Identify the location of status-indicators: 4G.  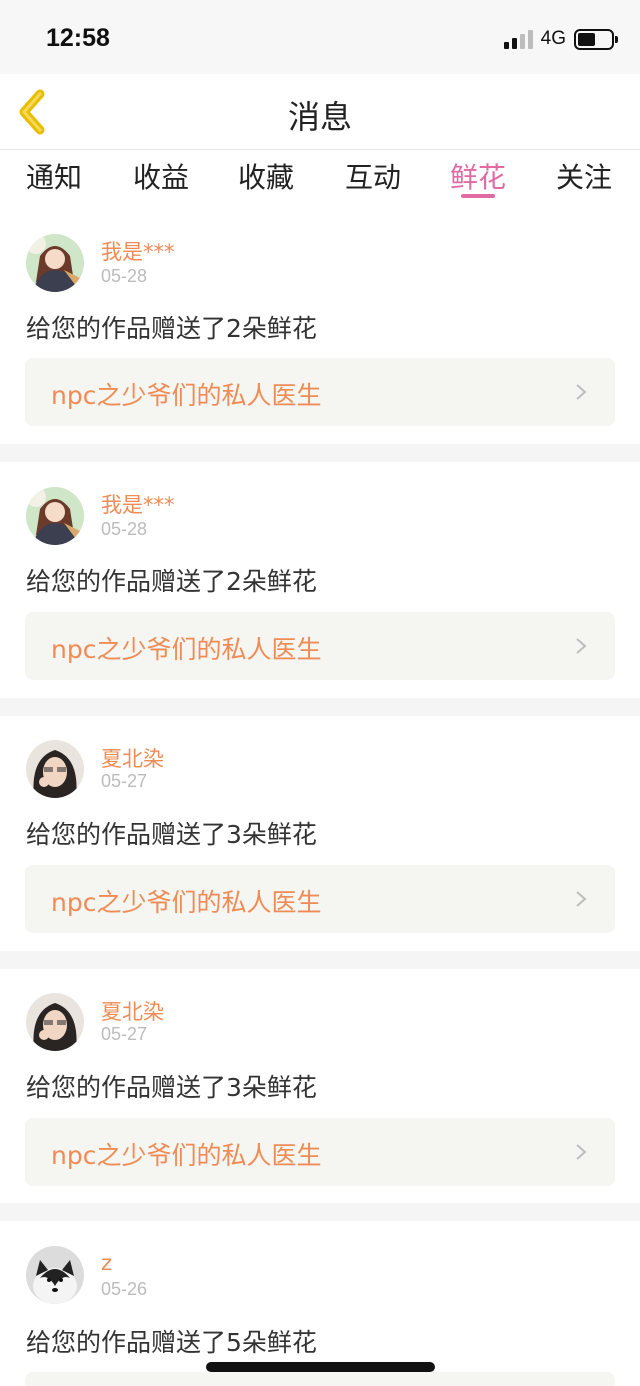
(560, 39).